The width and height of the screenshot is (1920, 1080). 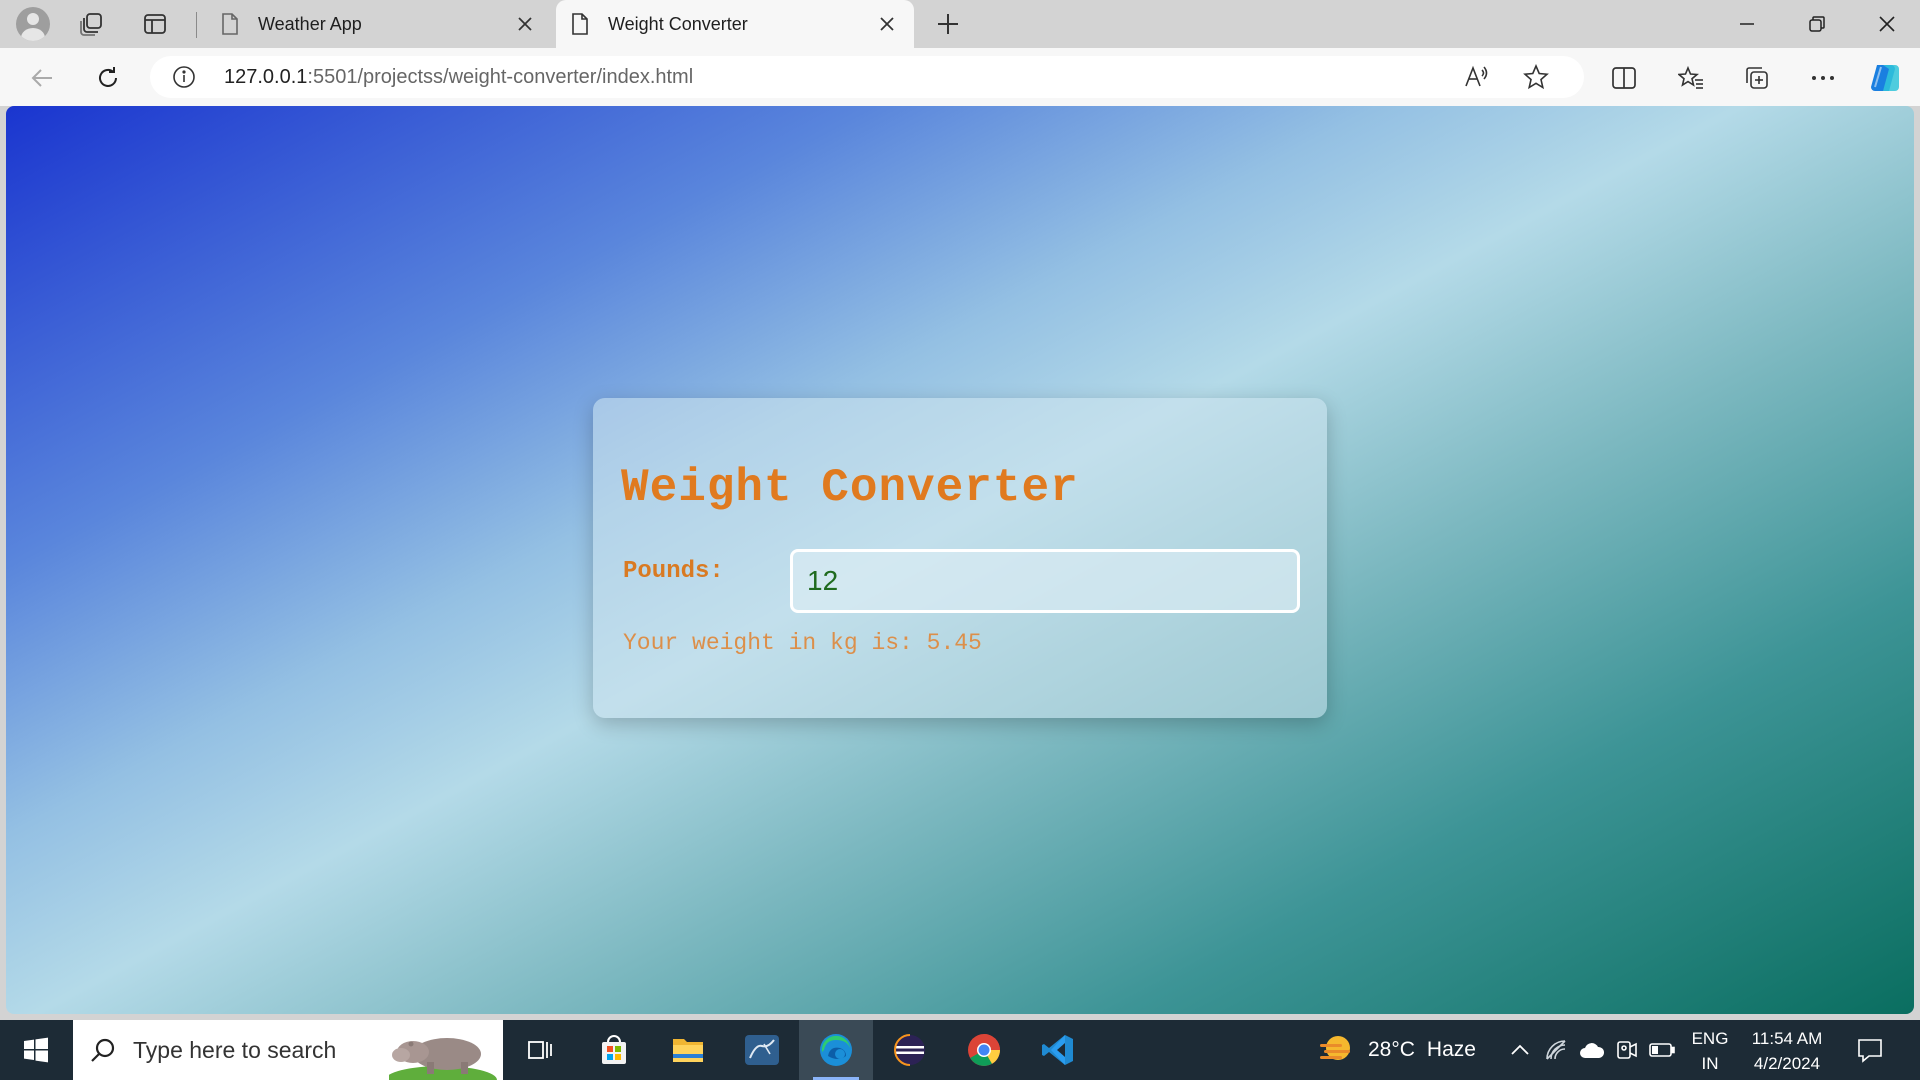 What do you see at coordinates (1624, 78) in the screenshot?
I see `split-screen-icon` at bounding box center [1624, 78].